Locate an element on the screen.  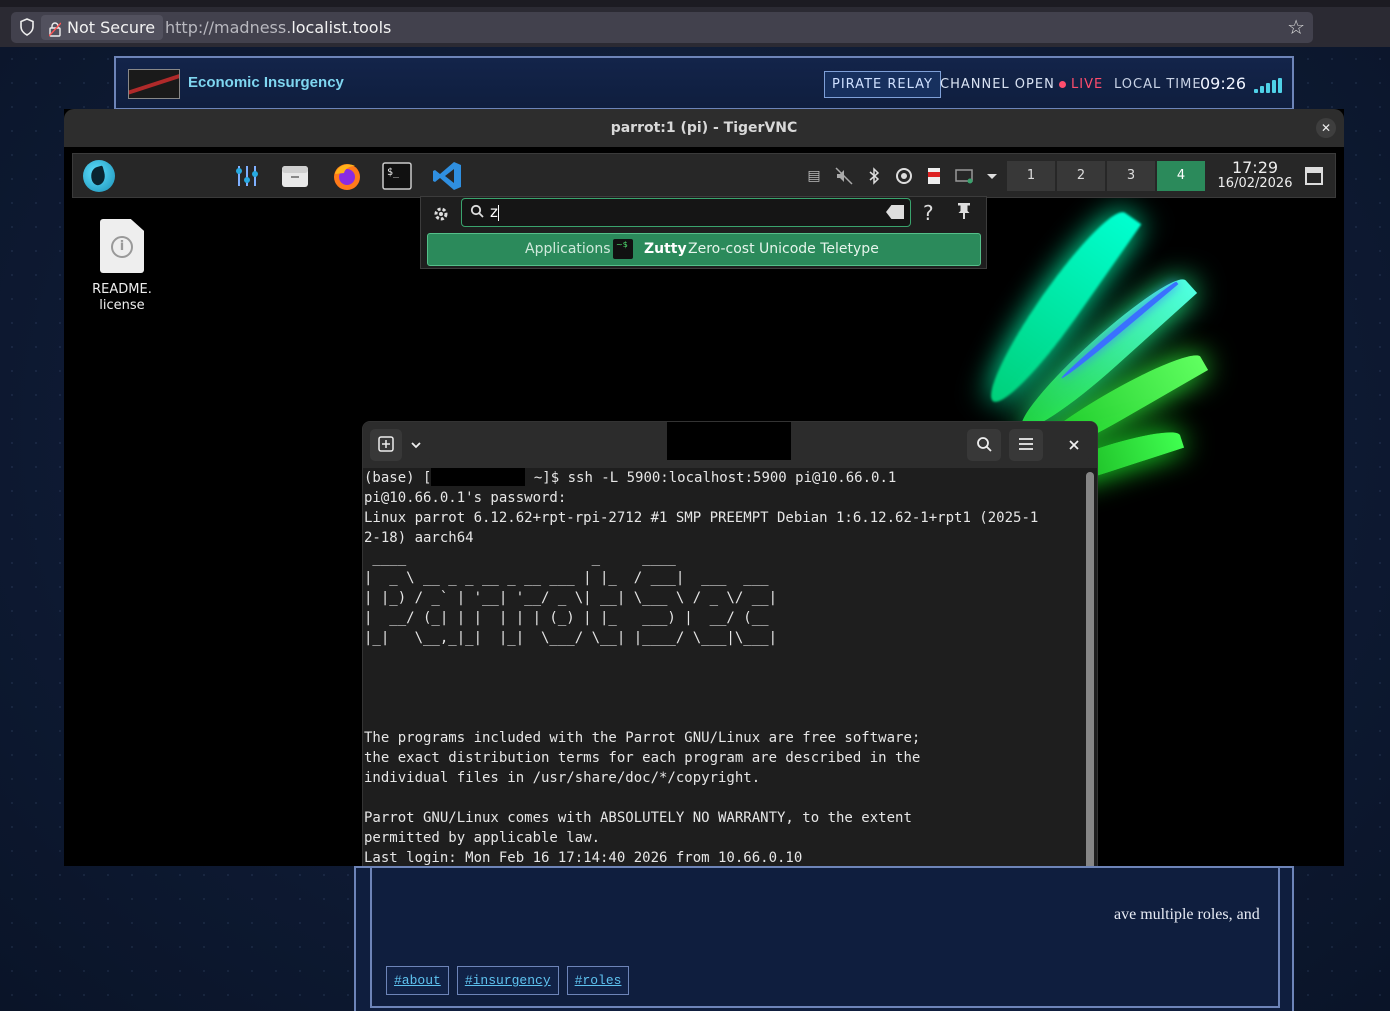
result-app-name: Zutty is located at coordinates (665, 249).